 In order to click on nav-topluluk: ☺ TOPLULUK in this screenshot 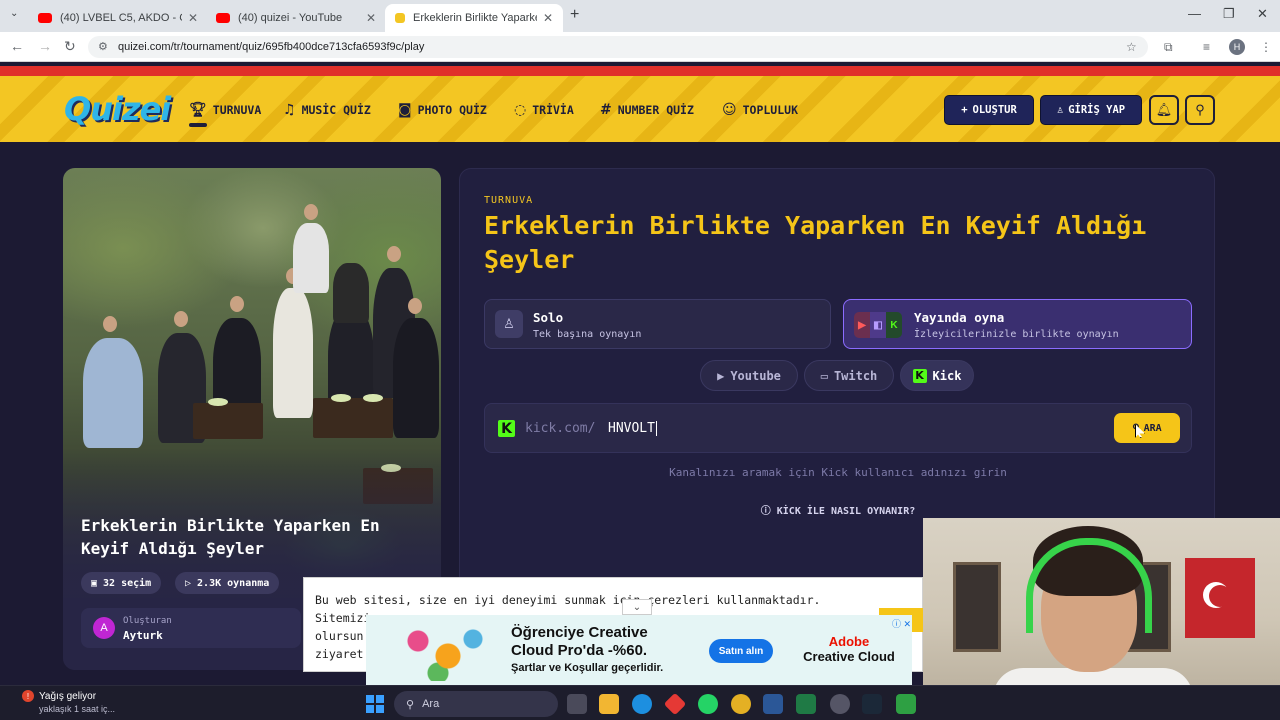, I will do `click(760, 110)`.